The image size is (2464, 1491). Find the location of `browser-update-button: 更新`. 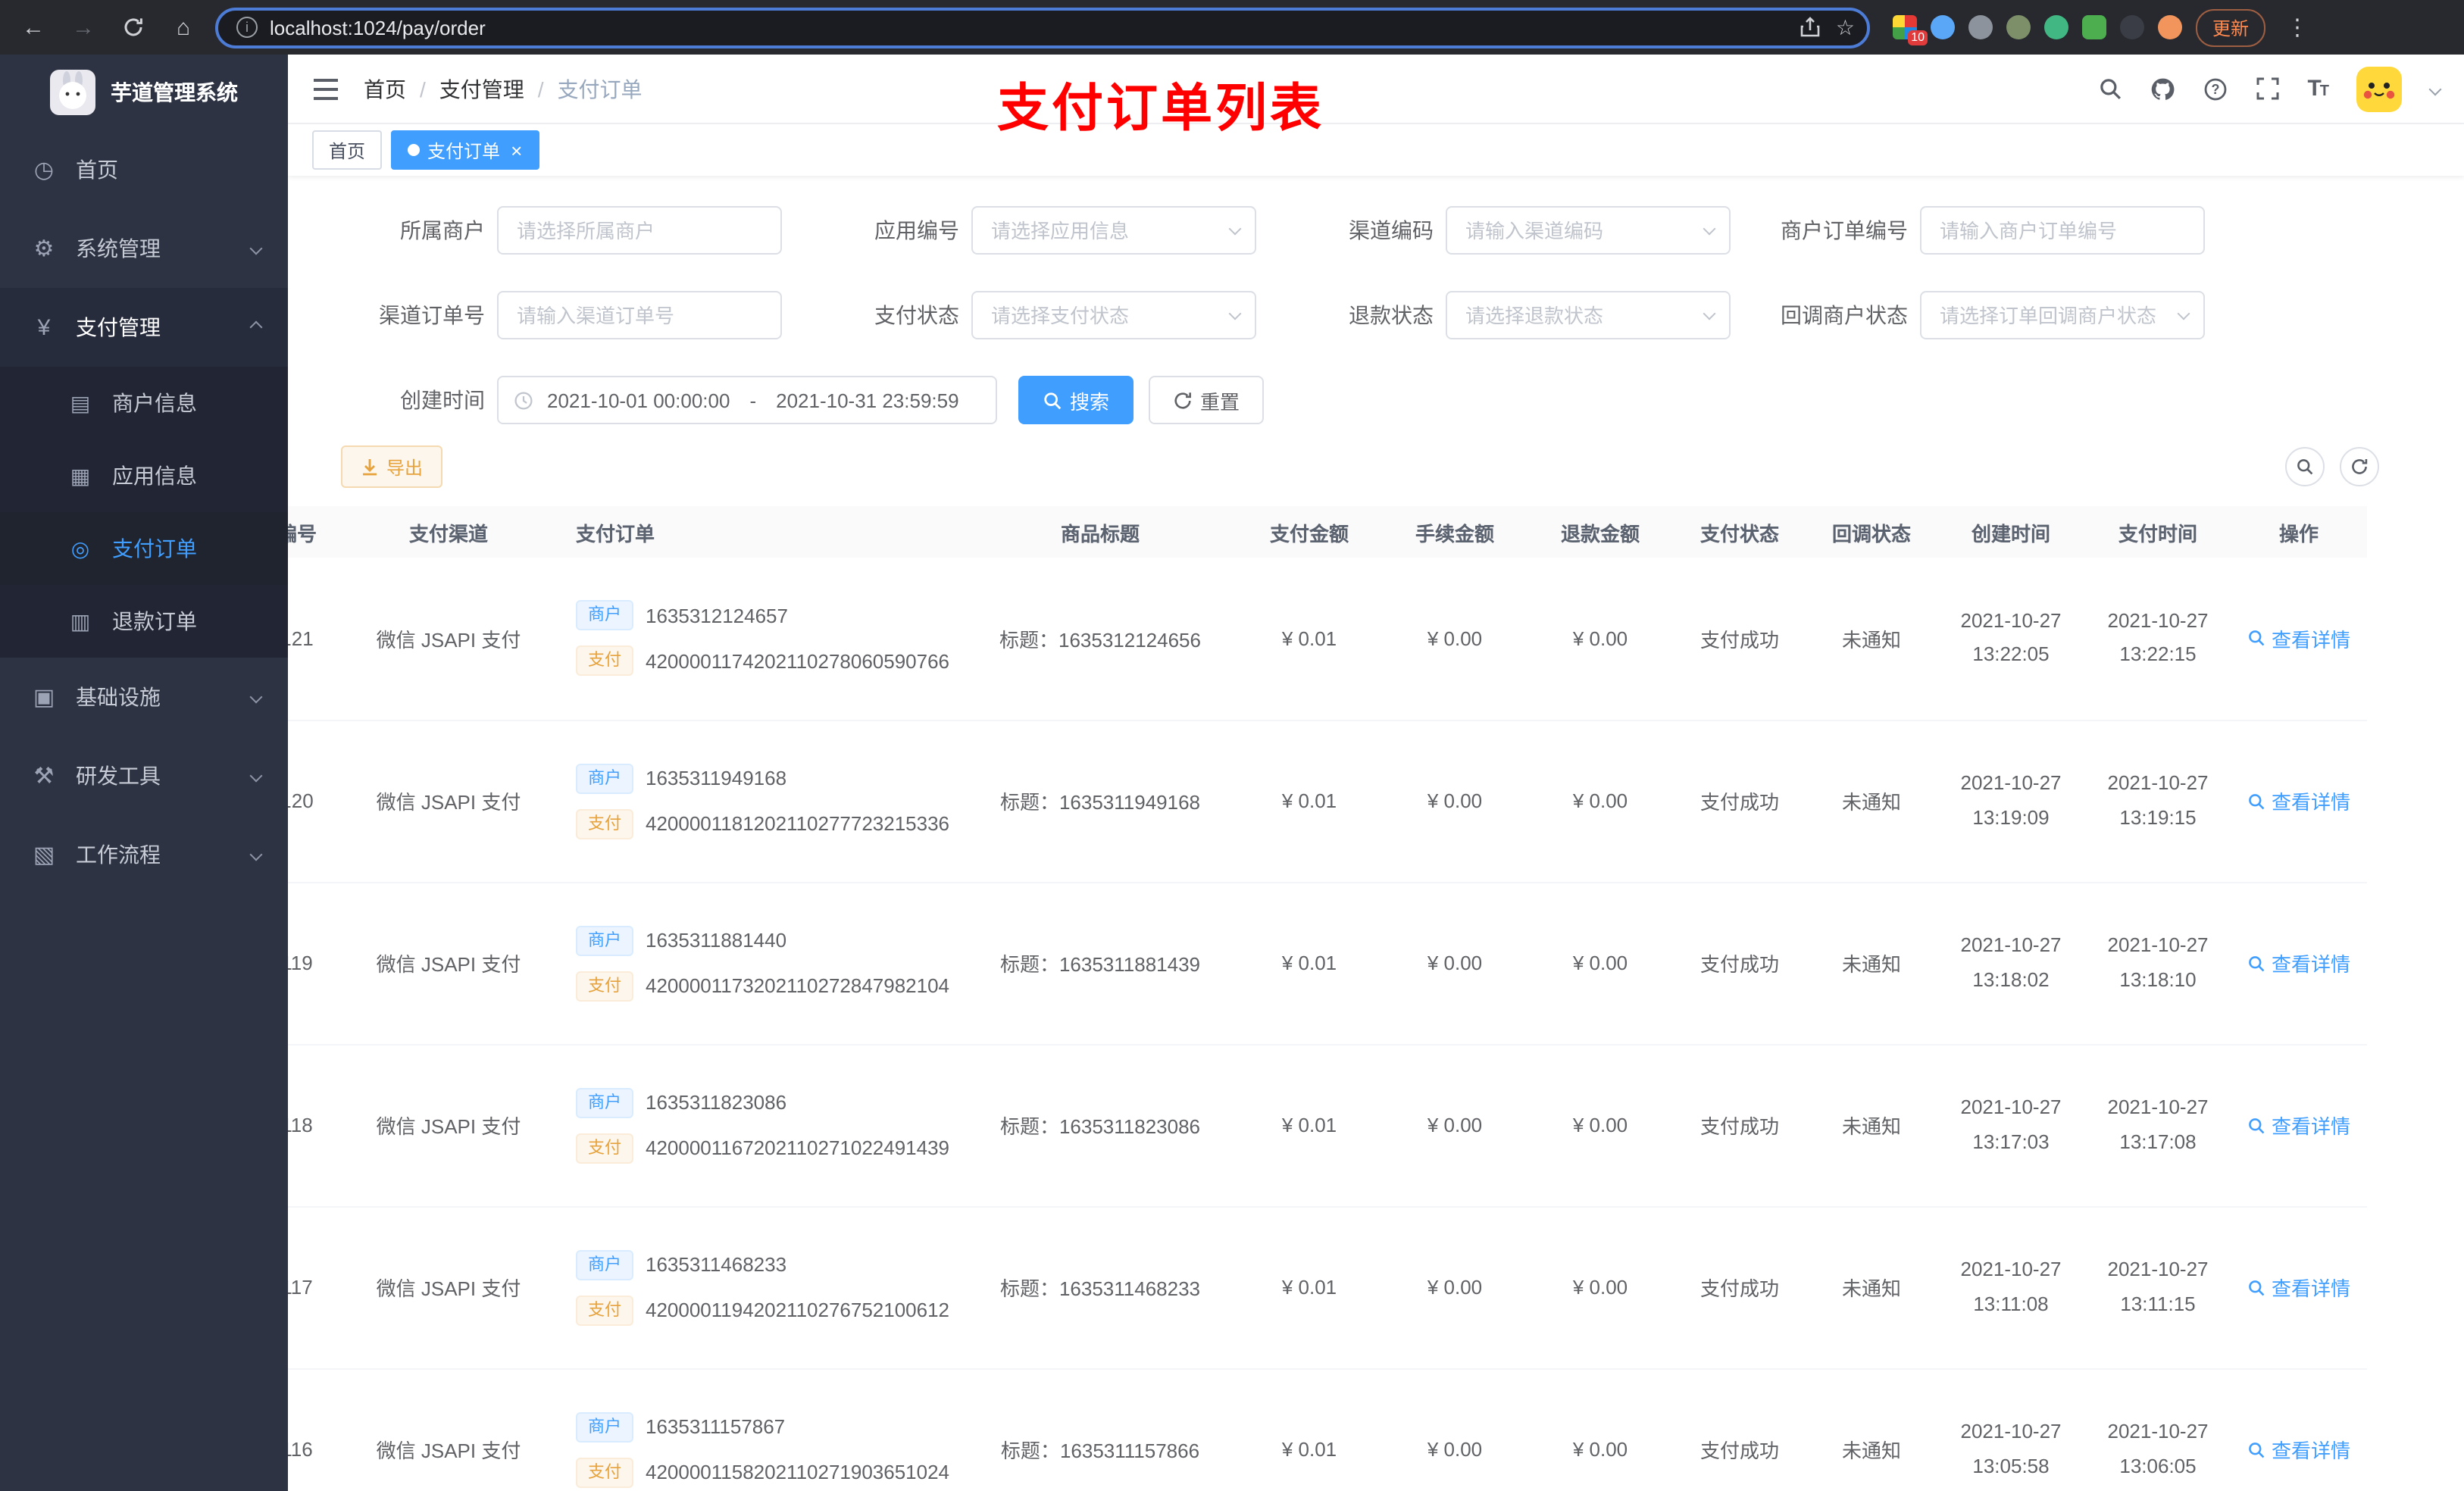

browser-update-button: 更新 is located at coordinates (2231, 27).